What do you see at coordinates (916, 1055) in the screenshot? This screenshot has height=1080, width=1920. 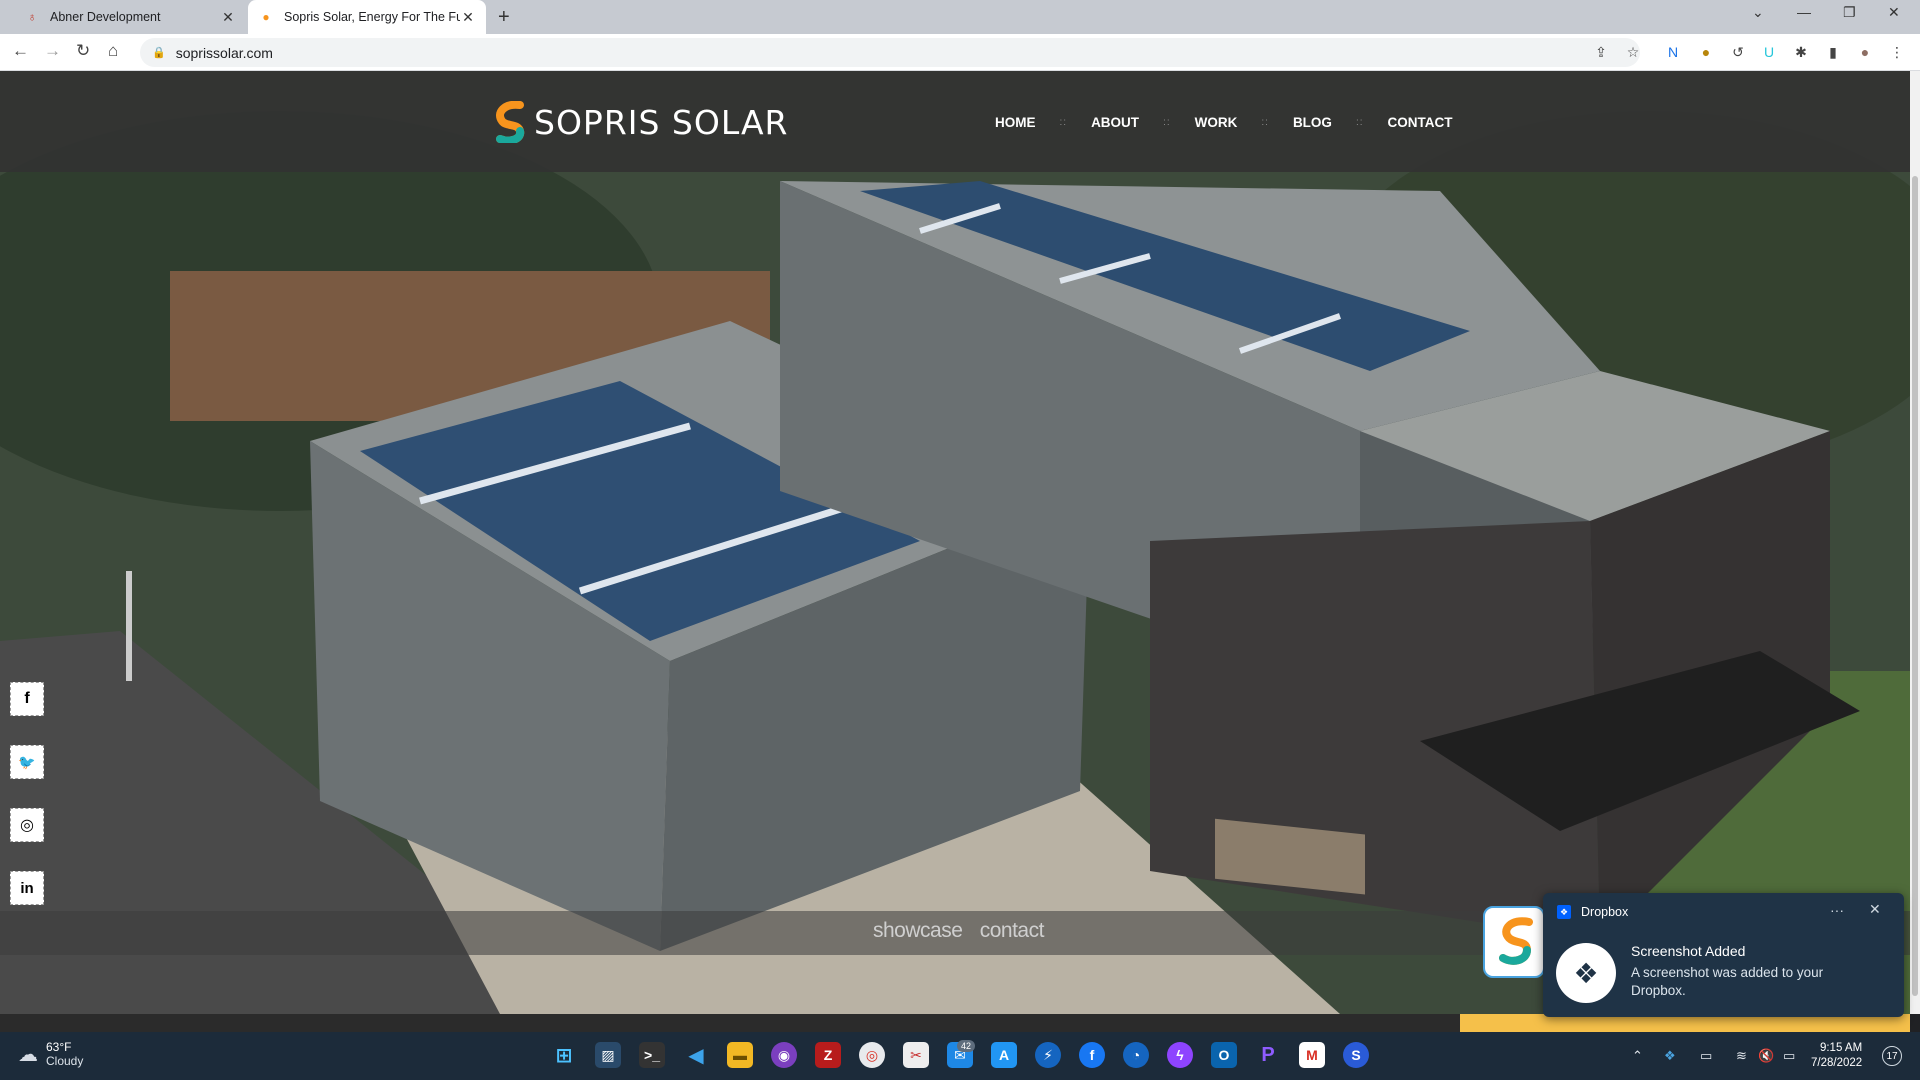 I see `snip-tool-icon: ✂` at bounding box center [916, 1055].